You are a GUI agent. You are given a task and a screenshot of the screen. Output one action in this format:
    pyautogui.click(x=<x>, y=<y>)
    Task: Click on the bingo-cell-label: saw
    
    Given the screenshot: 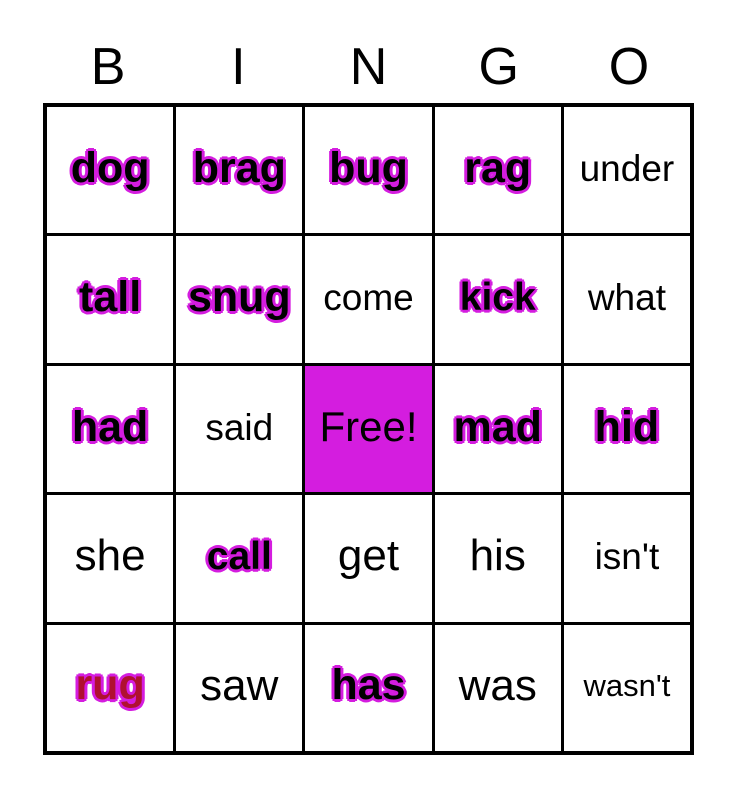 What is the action you would take?
    pyautogui.click(x=239, y=685)
    